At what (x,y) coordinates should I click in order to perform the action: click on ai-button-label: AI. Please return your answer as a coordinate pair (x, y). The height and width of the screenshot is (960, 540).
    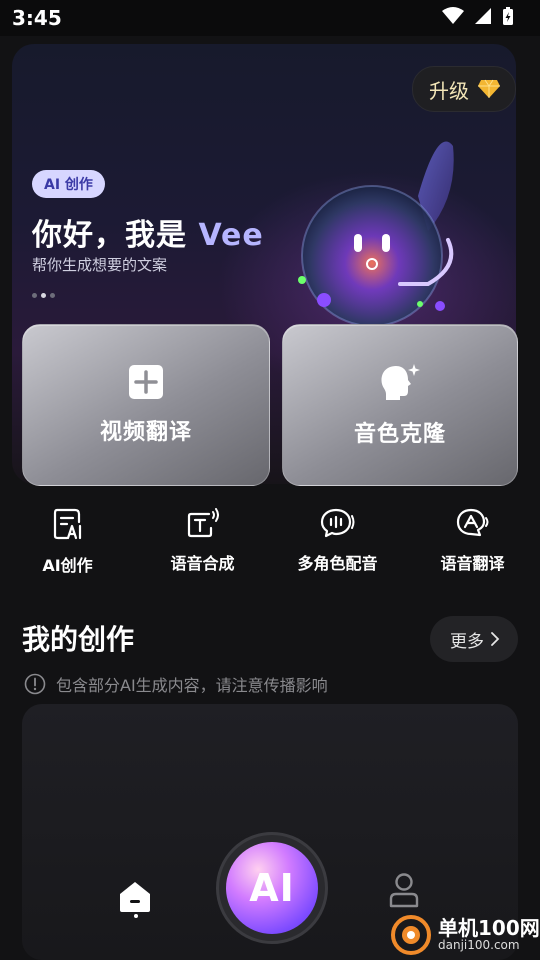
    Looking at the image, I should click on (272, 888).